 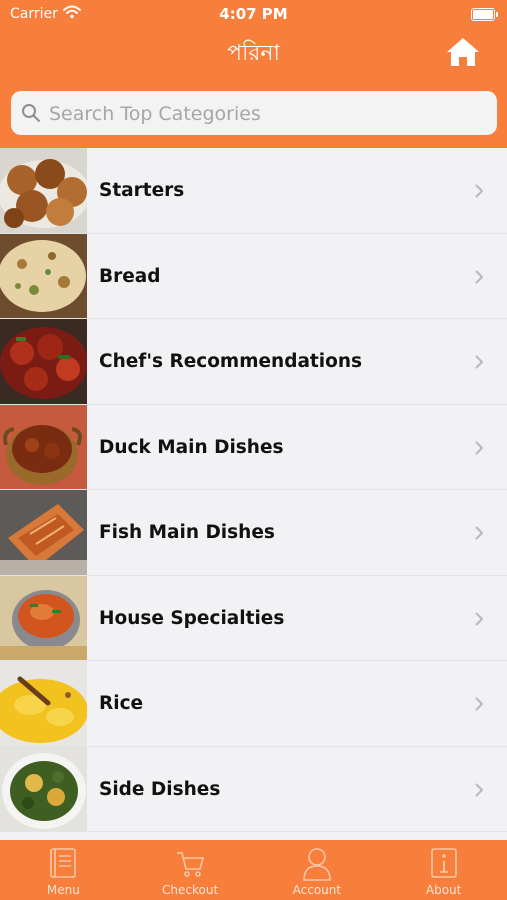 I want to click on tab-bar: Menu Checkout Account About, so click(x=253, y=870).